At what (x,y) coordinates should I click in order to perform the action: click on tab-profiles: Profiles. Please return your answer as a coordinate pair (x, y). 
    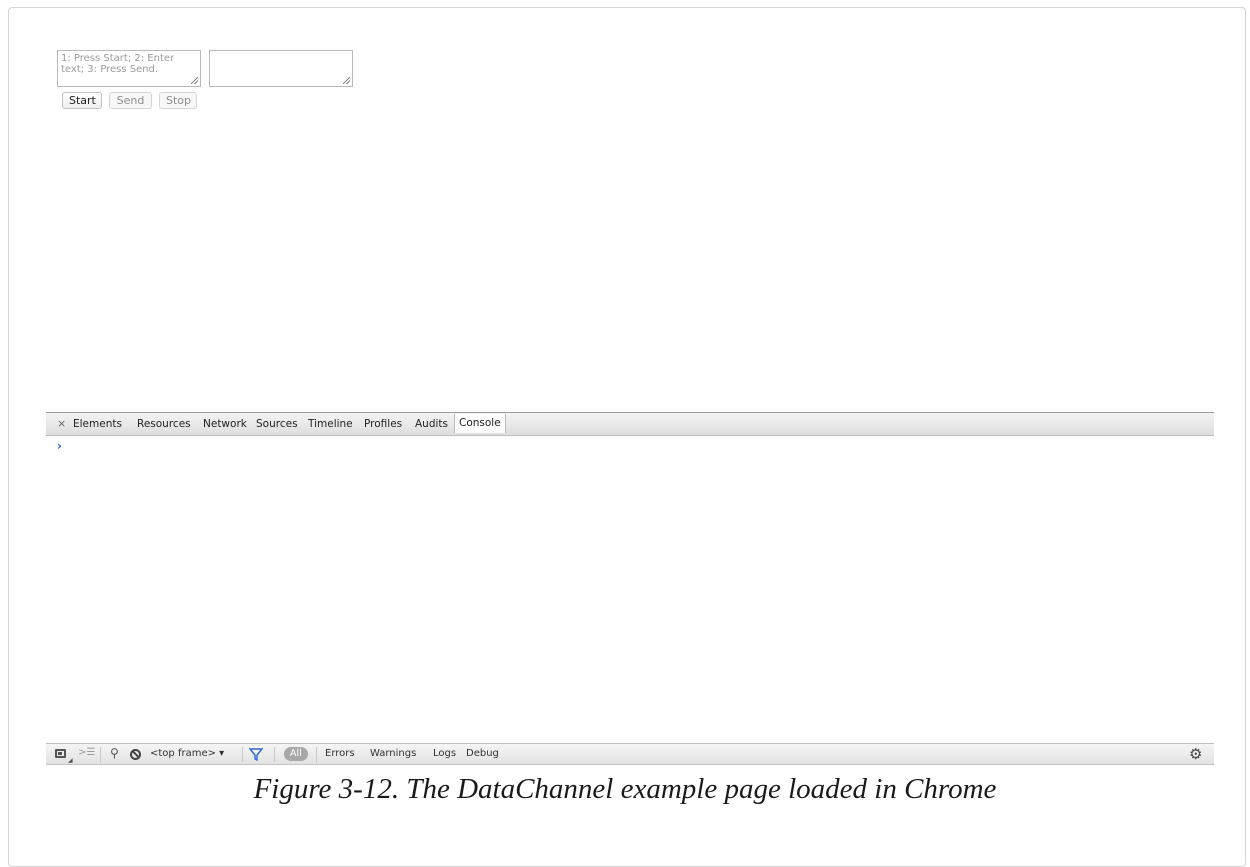
    Looking at the image, I should click on (383, 424).